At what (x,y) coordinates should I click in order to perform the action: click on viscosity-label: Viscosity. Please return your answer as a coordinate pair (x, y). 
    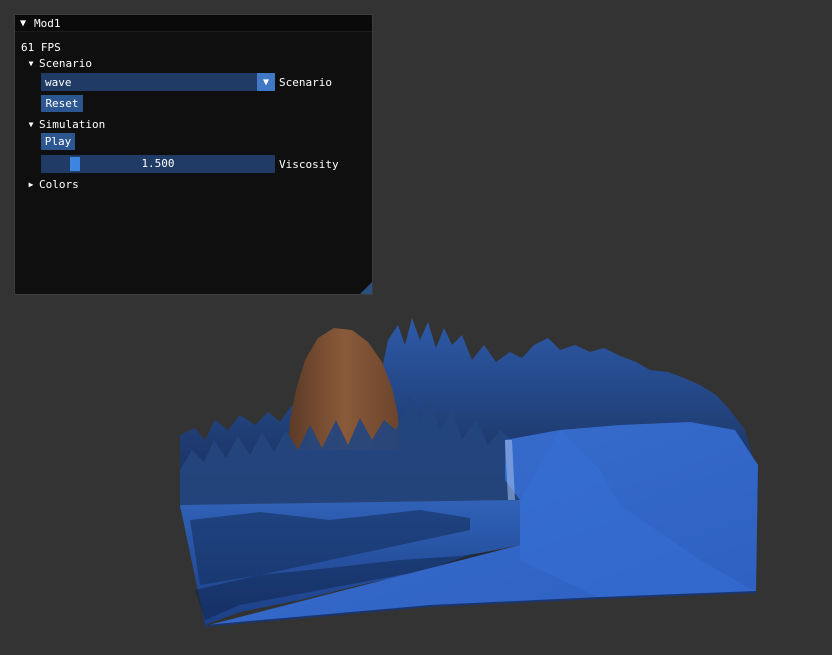
    Looking at the image, I should click on (309, 164).